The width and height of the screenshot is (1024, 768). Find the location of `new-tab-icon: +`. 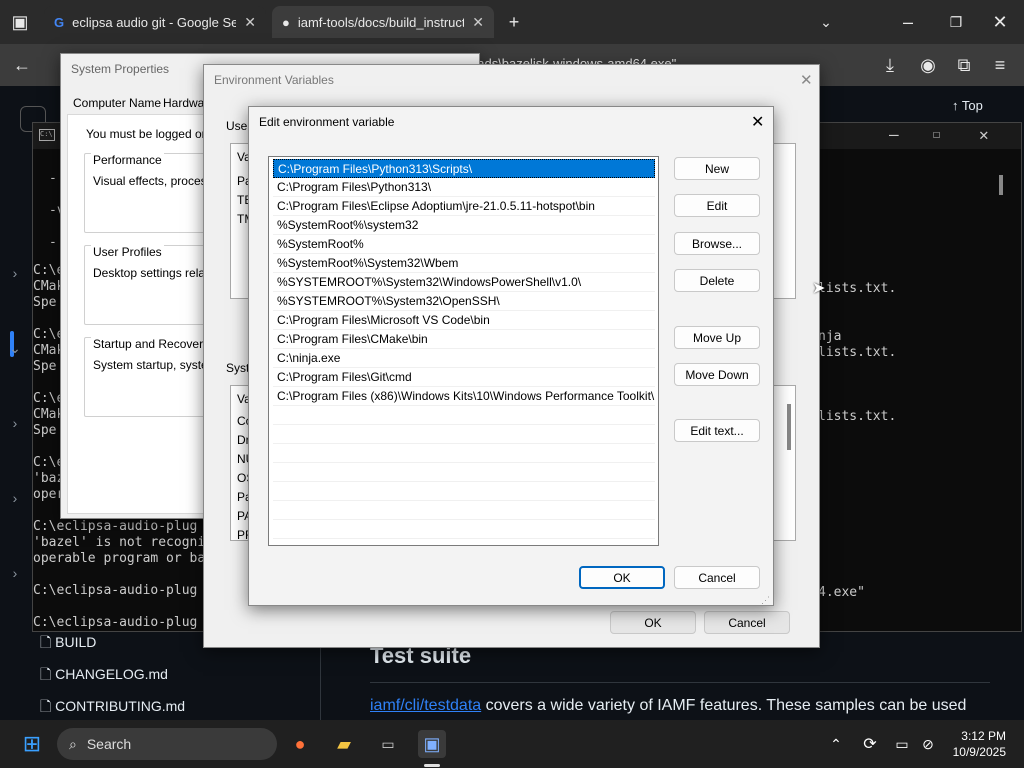

new-tab-icon: + is located at coordinates (514, 22).